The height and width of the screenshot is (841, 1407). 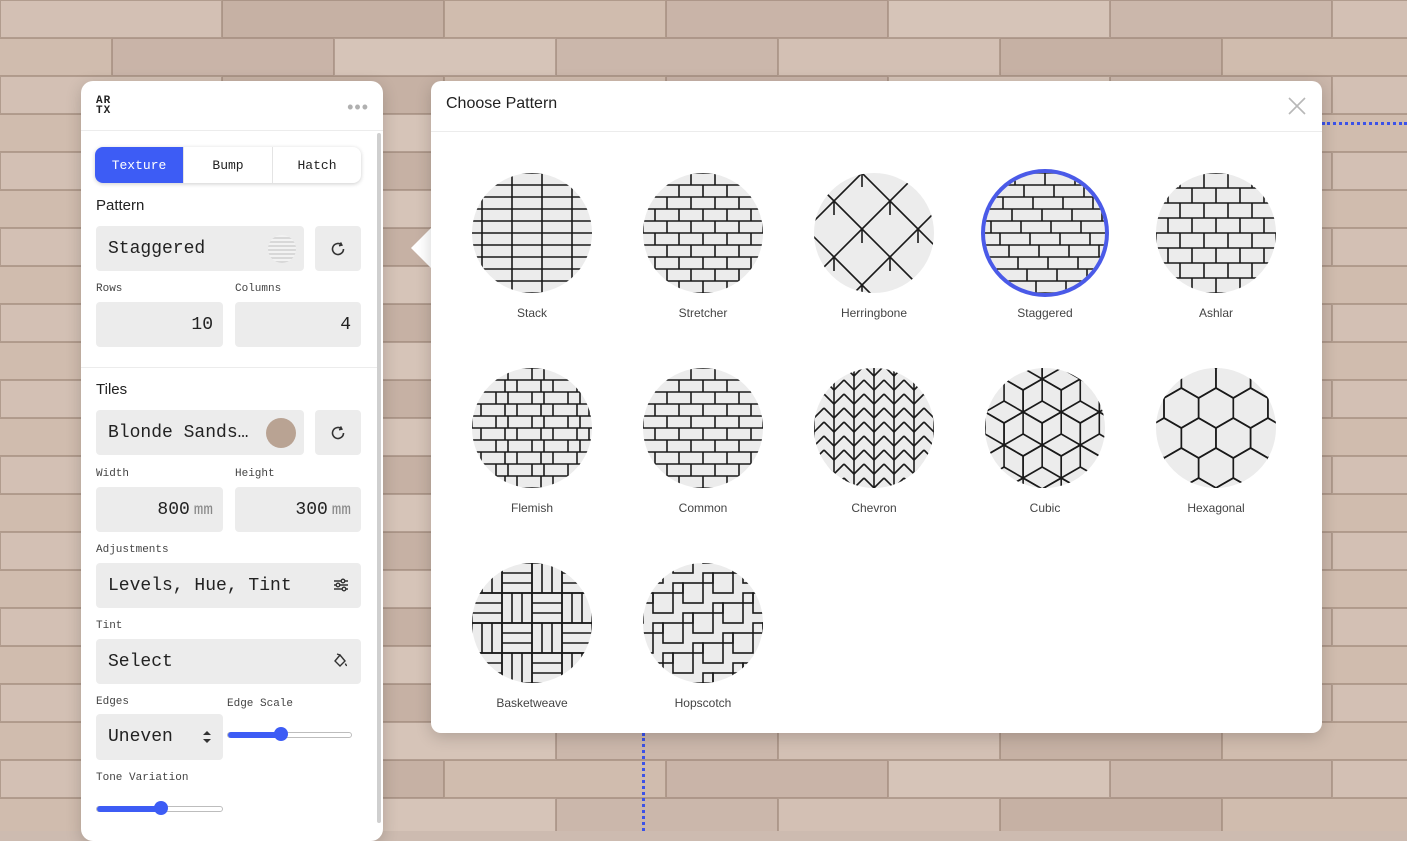 I want to click on pattern-option-herringbone: Herringbone, so click(x=874, y=246).